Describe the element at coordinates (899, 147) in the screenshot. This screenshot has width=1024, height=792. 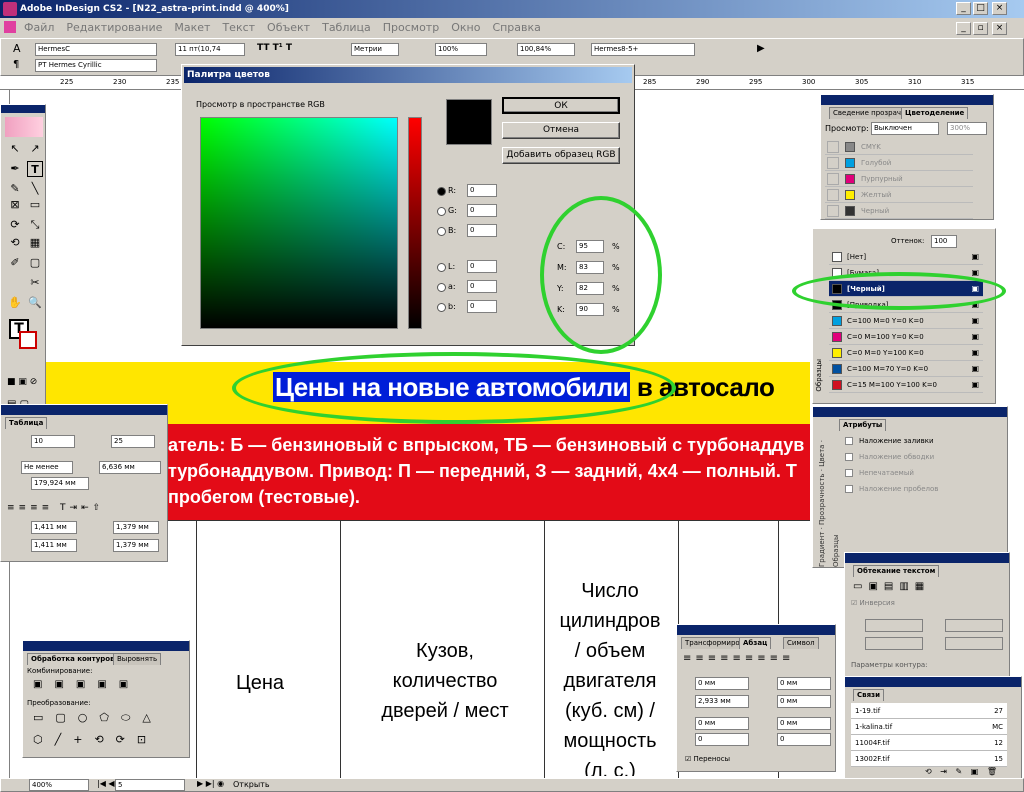
I see `ink-row: CMYK` at that location.